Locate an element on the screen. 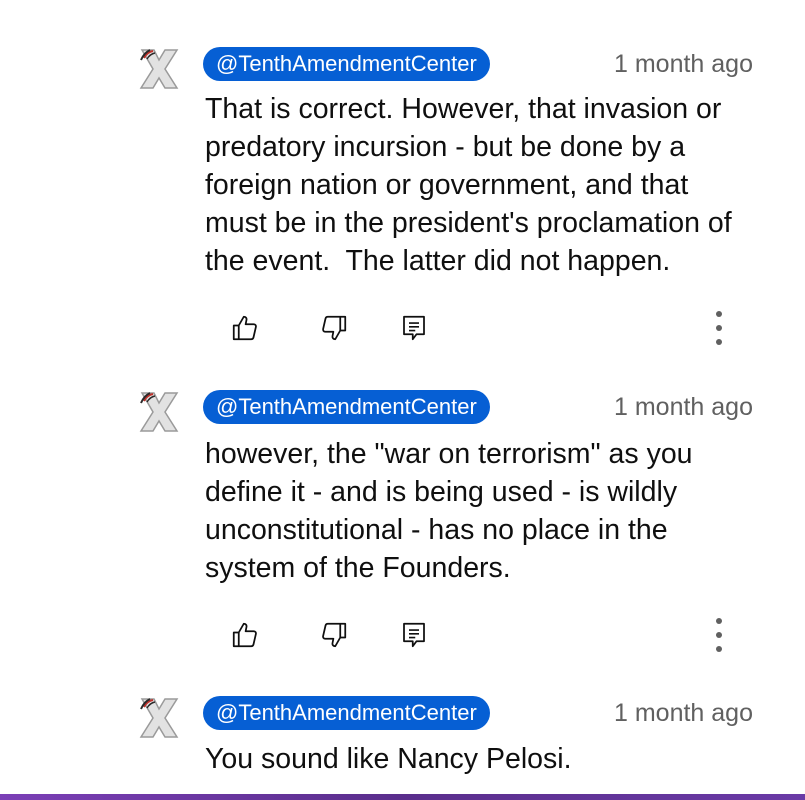 The image size is (805, 800). comment-text: You sound like Nancy Pelosi. is located at coordinates (388, 759).